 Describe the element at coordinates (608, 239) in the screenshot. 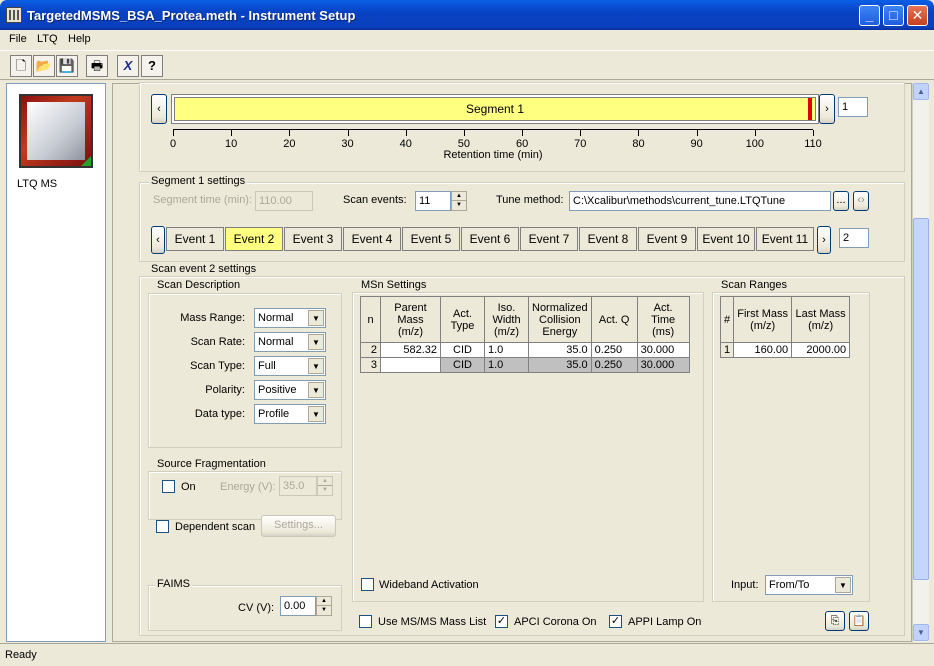

I see `event-tab-8: Event 8` at that location.